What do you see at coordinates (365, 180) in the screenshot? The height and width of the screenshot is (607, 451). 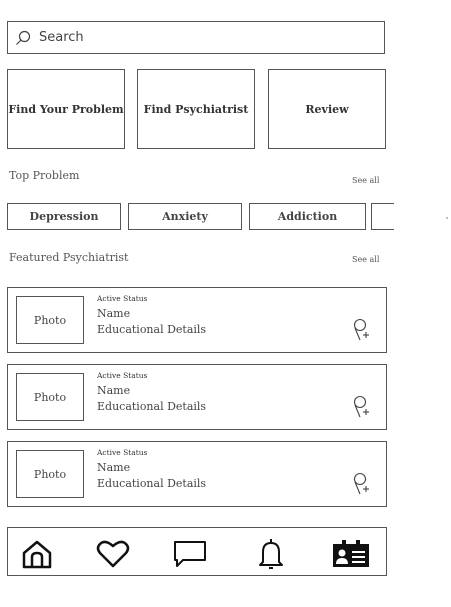 I see `top-problem-see-all-link: See all` at bounding box center [365, 180].